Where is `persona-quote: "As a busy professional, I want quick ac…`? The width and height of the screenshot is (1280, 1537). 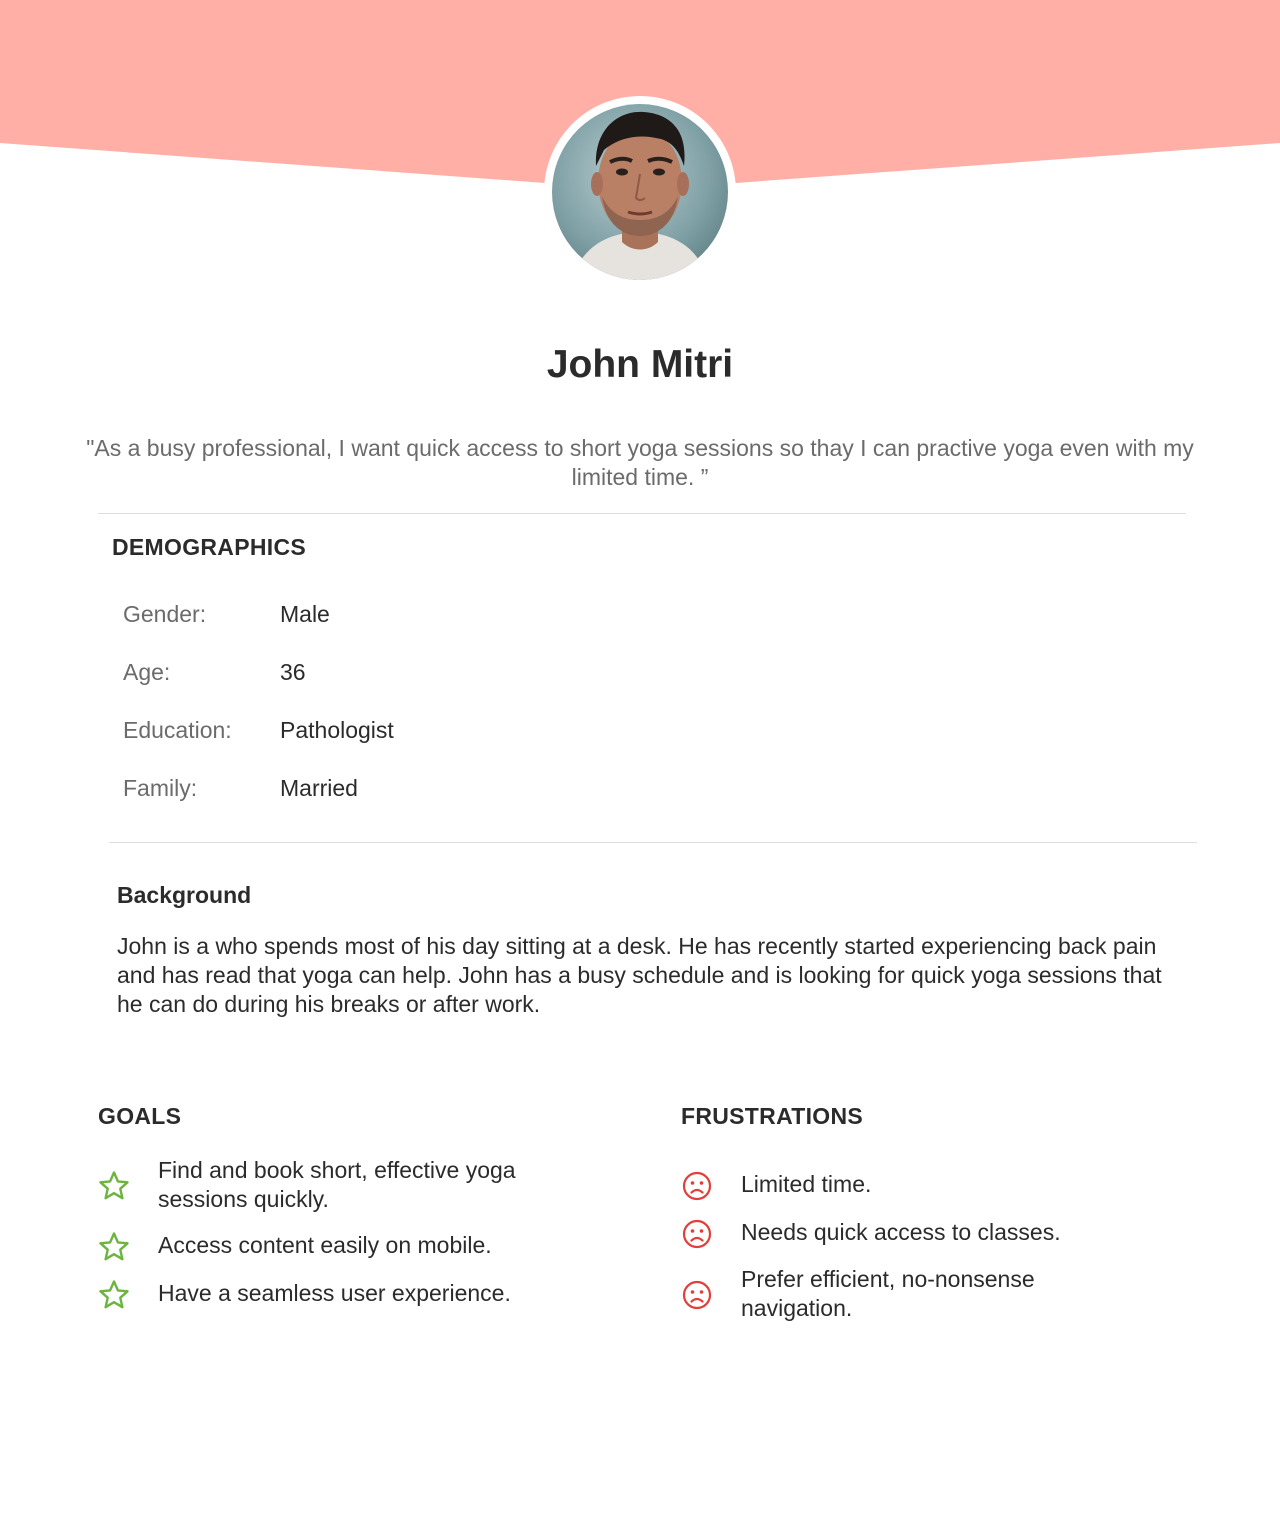
persona-quote: "As a busy professional, I want quick ac… is located at coordinates (640, 462).